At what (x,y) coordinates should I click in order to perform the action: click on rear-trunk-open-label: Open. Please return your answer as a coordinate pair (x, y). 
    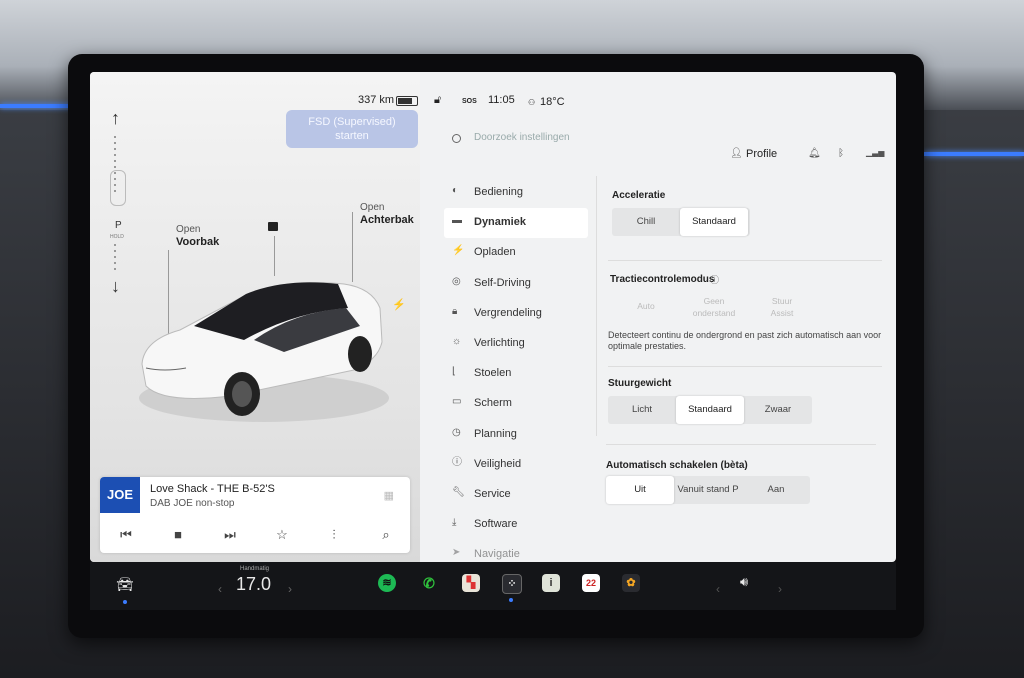
    Looking at the image, I should click on (372, 207).